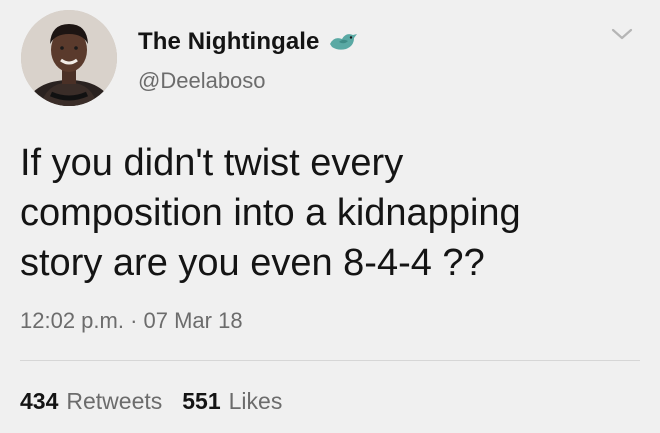 This screenshot has width=660, height=433. I want to click on avatar-photo-icon, so click(69, 58).